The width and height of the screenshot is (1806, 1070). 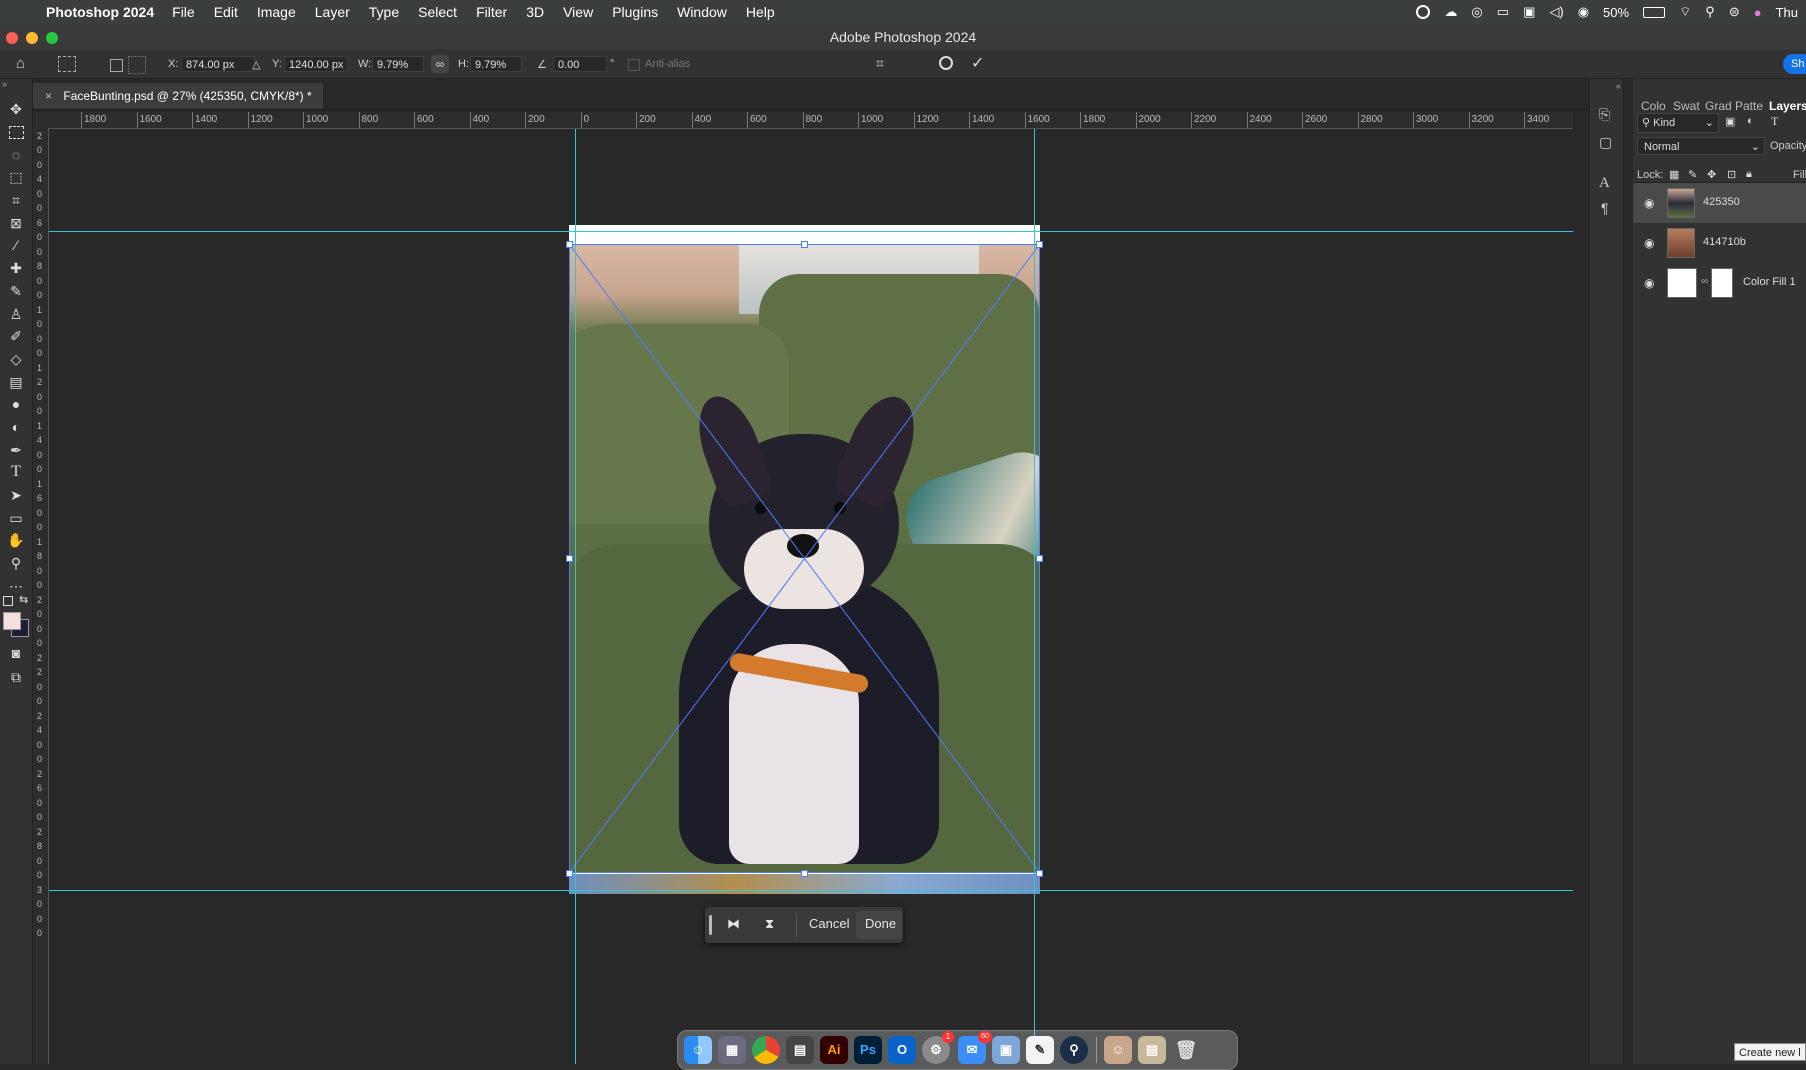 I want to click on textedit-icon: ✎, so click(x=1040, y=1050).